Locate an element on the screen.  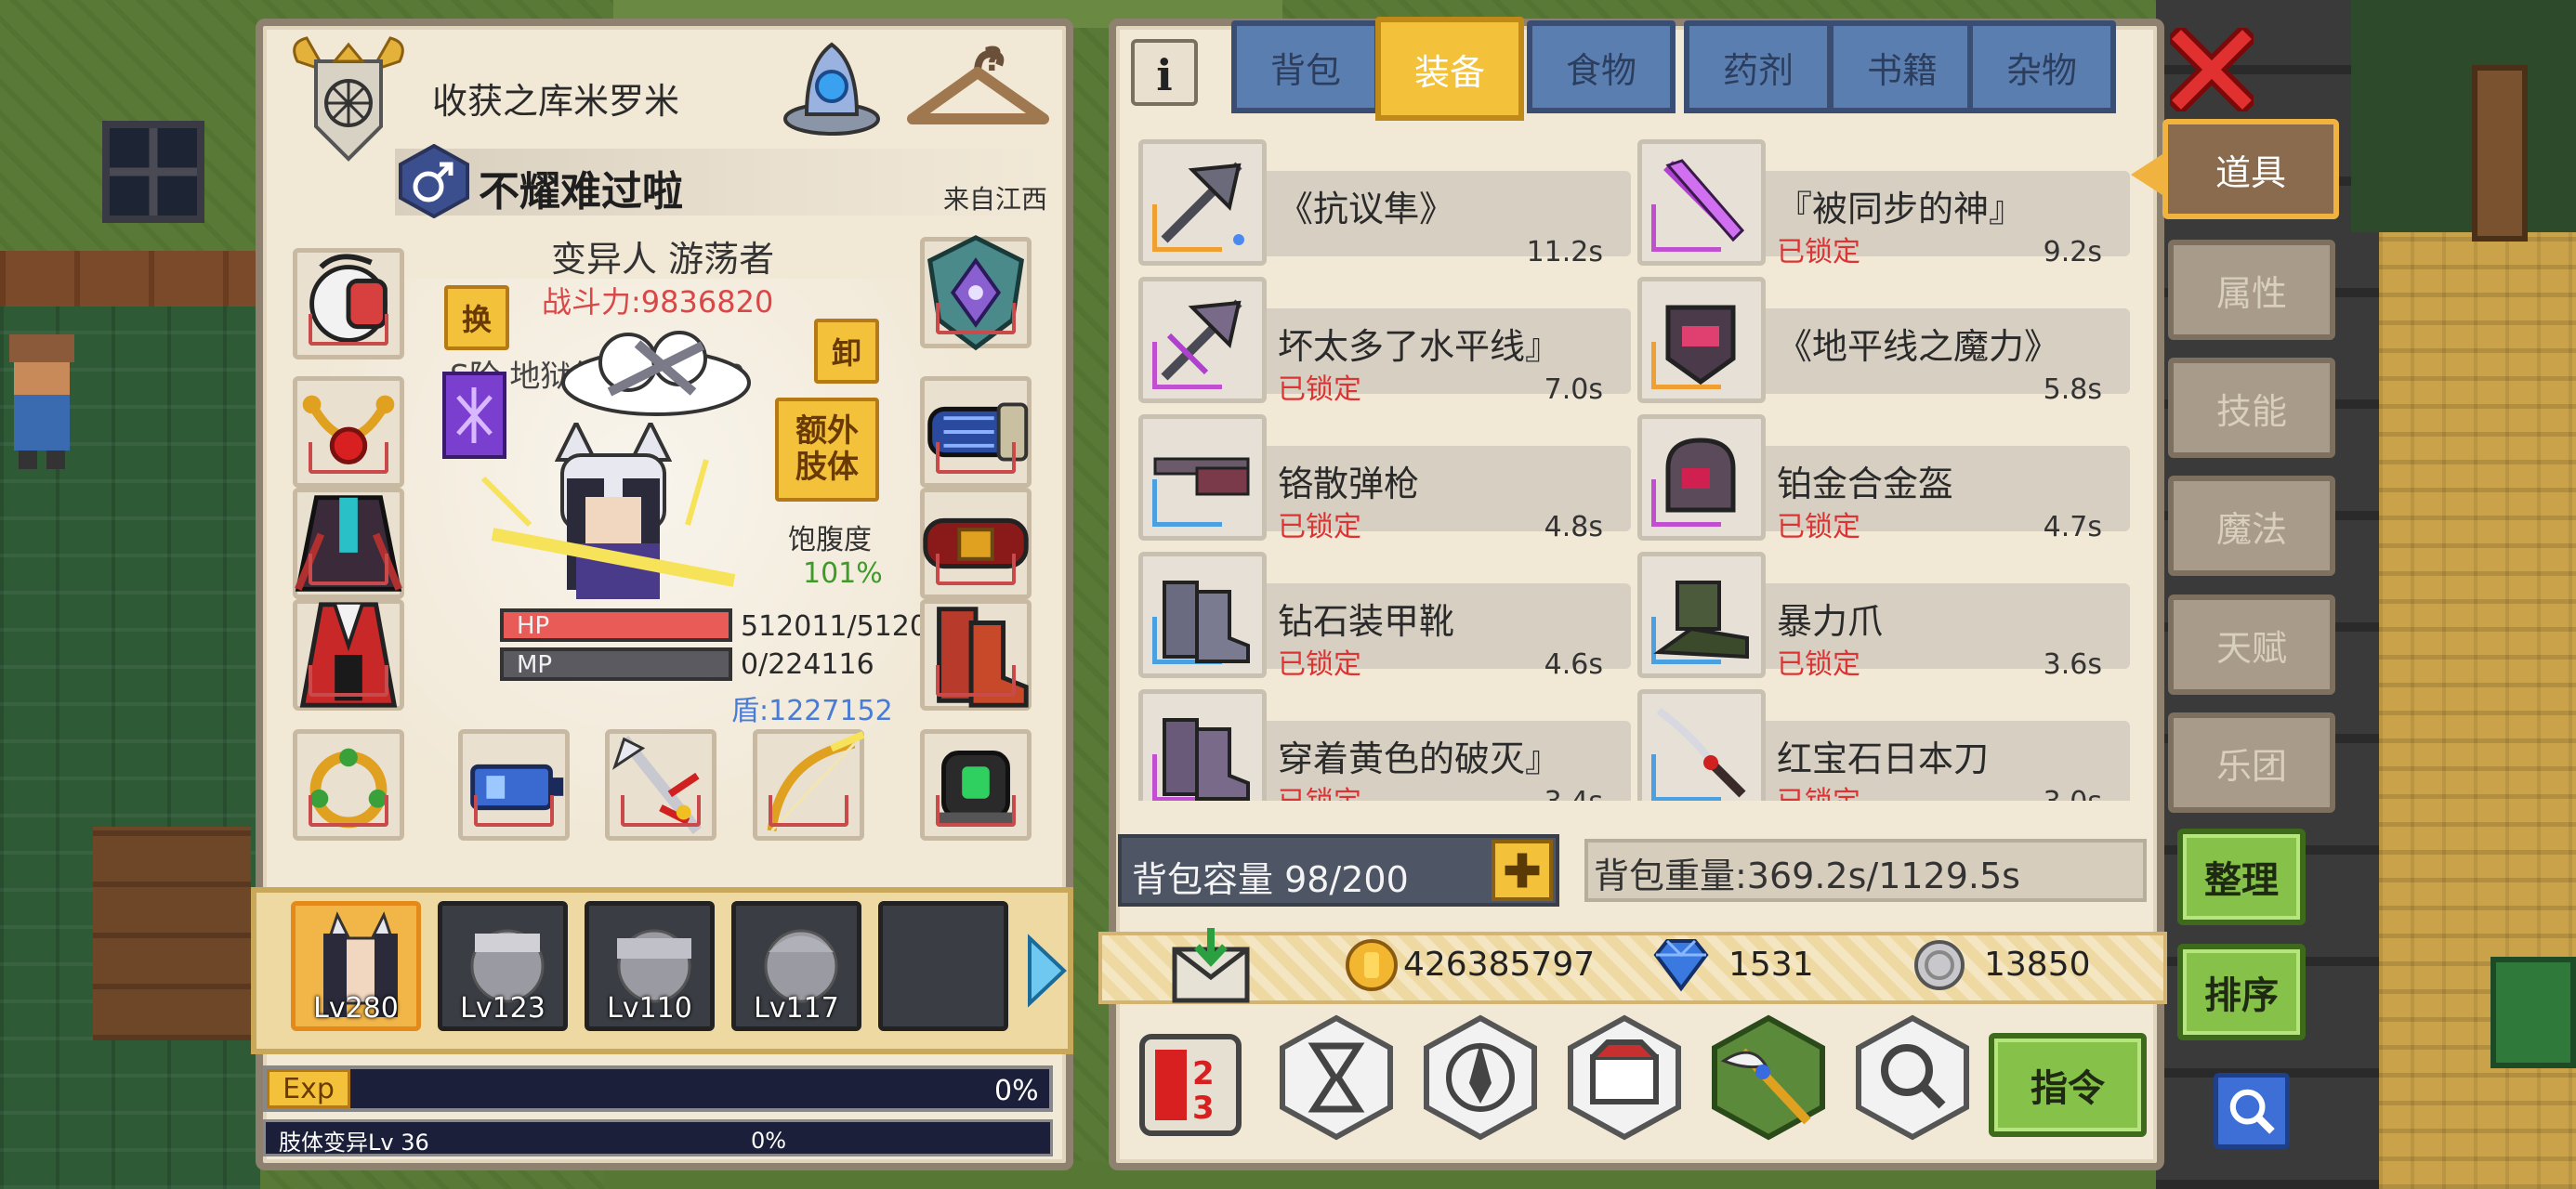
item-name: 坏太多了水平线』 is located at coordinates (1419, 347).